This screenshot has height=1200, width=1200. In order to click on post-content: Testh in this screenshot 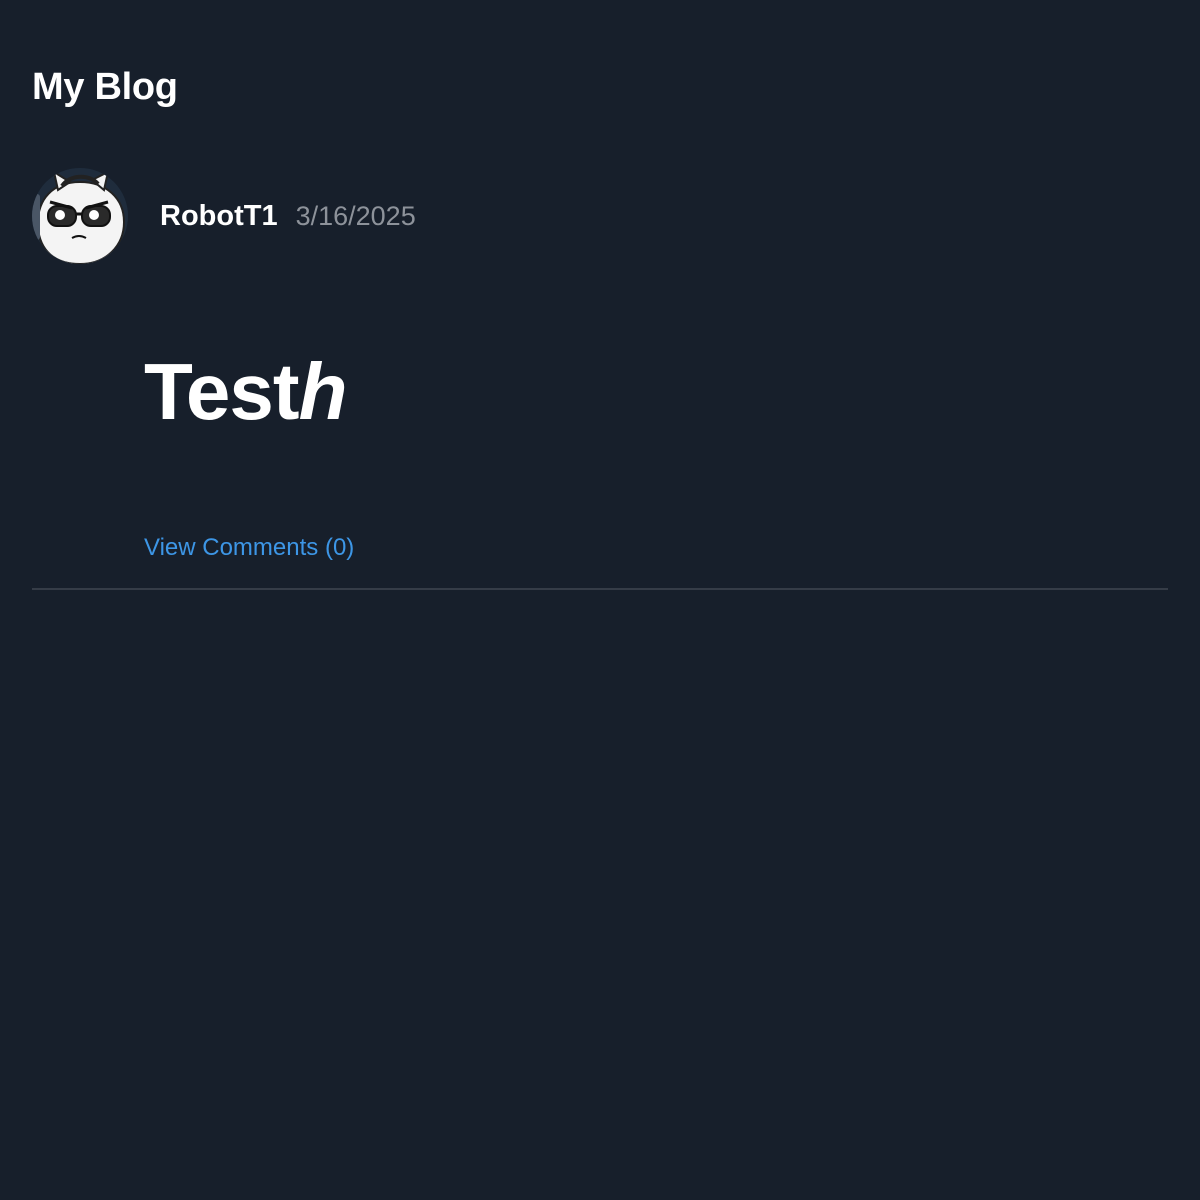, I will do `click(656, 392)`.